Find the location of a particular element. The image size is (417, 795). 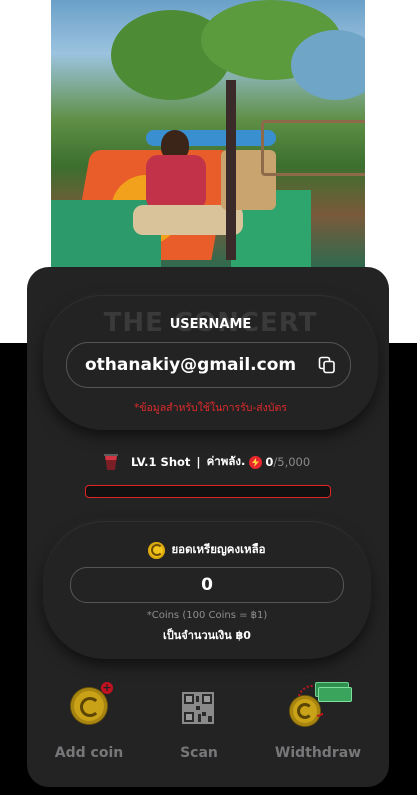

coin-icon is located at coordinates (157, 550).